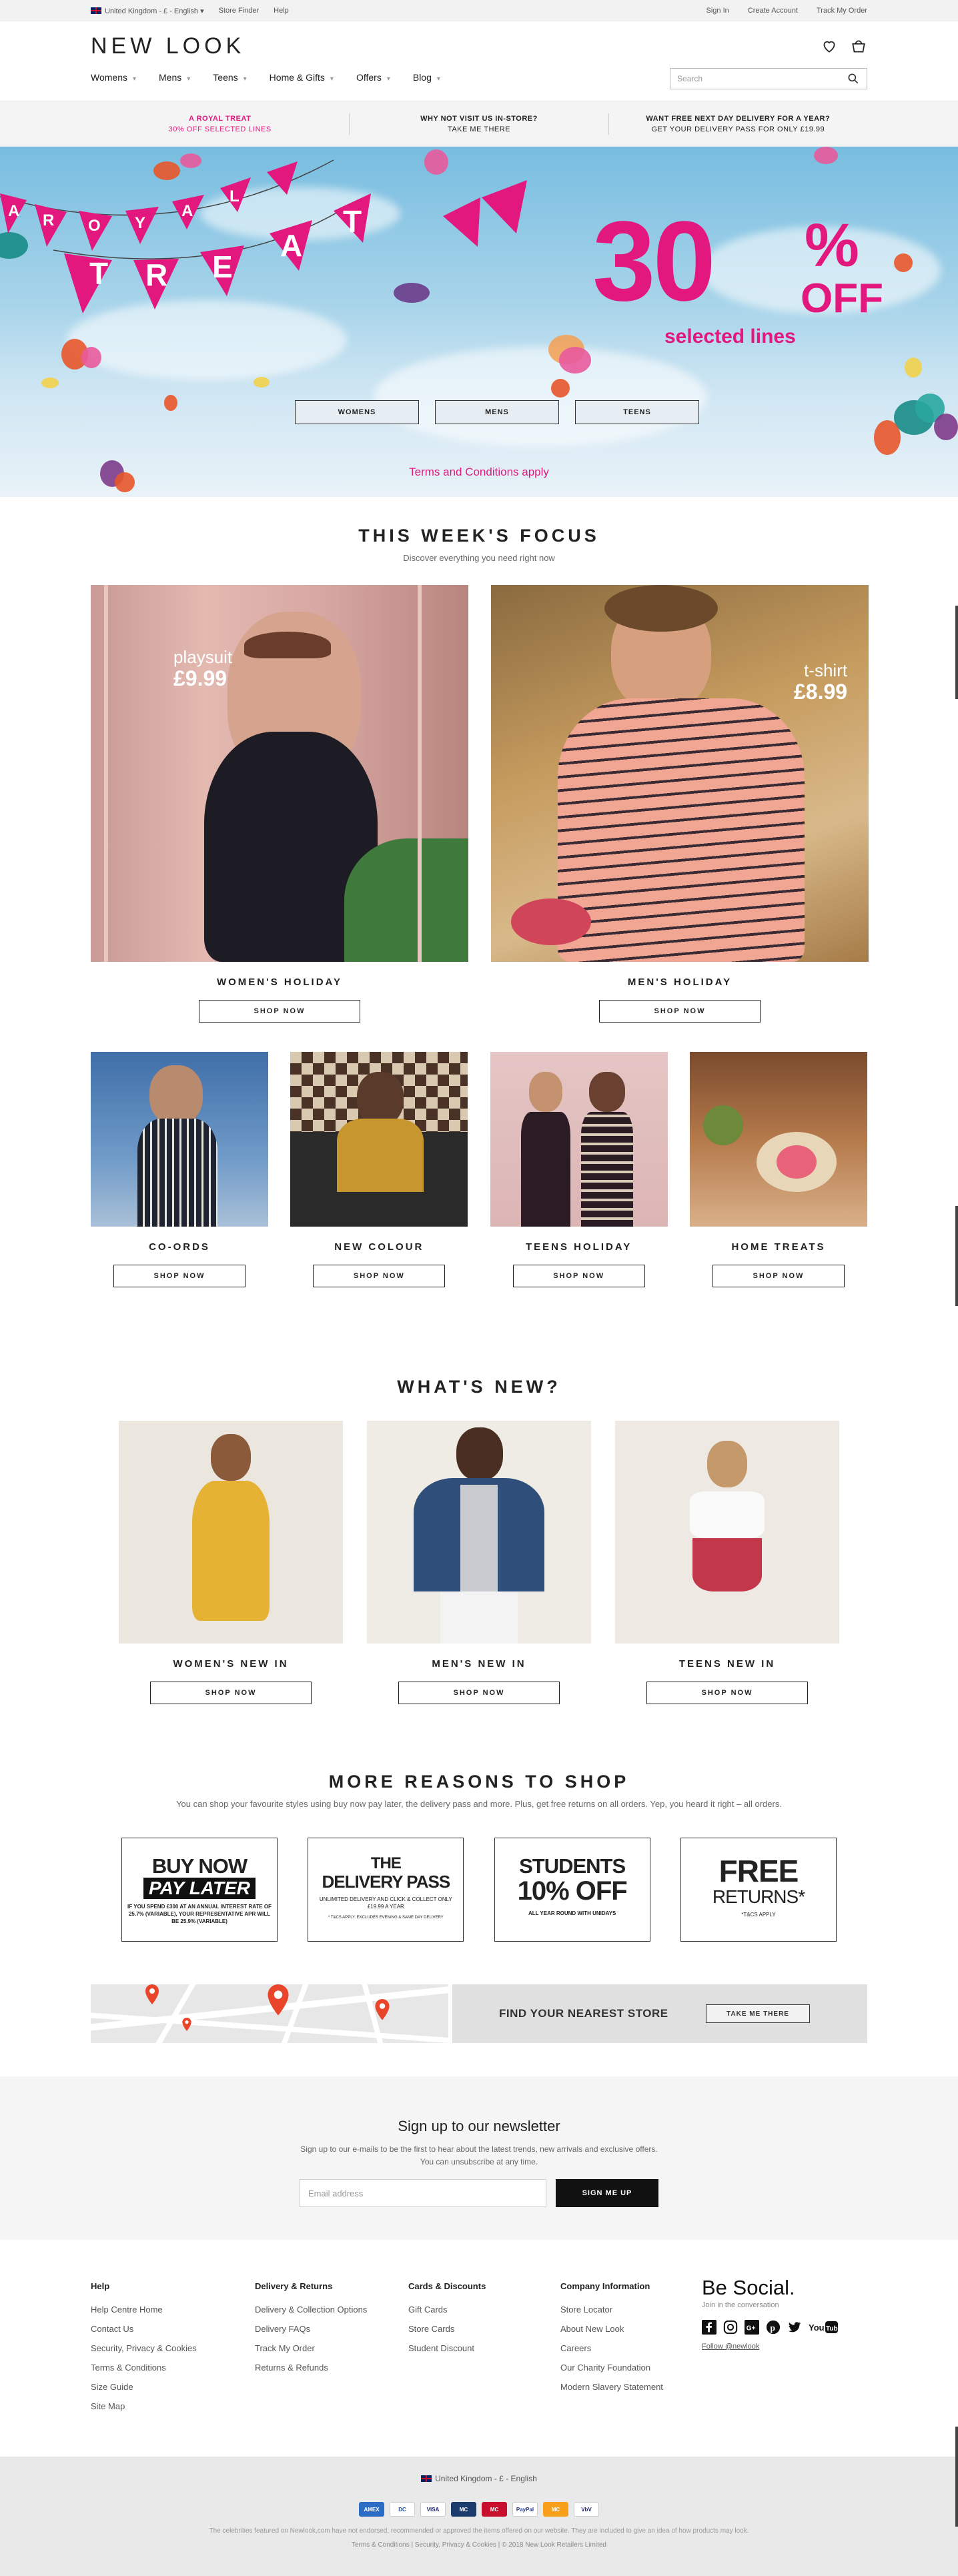 The height and width of the screenshot is (2576, 958). I want to click on bunting-letter: O, so click(94, 226).